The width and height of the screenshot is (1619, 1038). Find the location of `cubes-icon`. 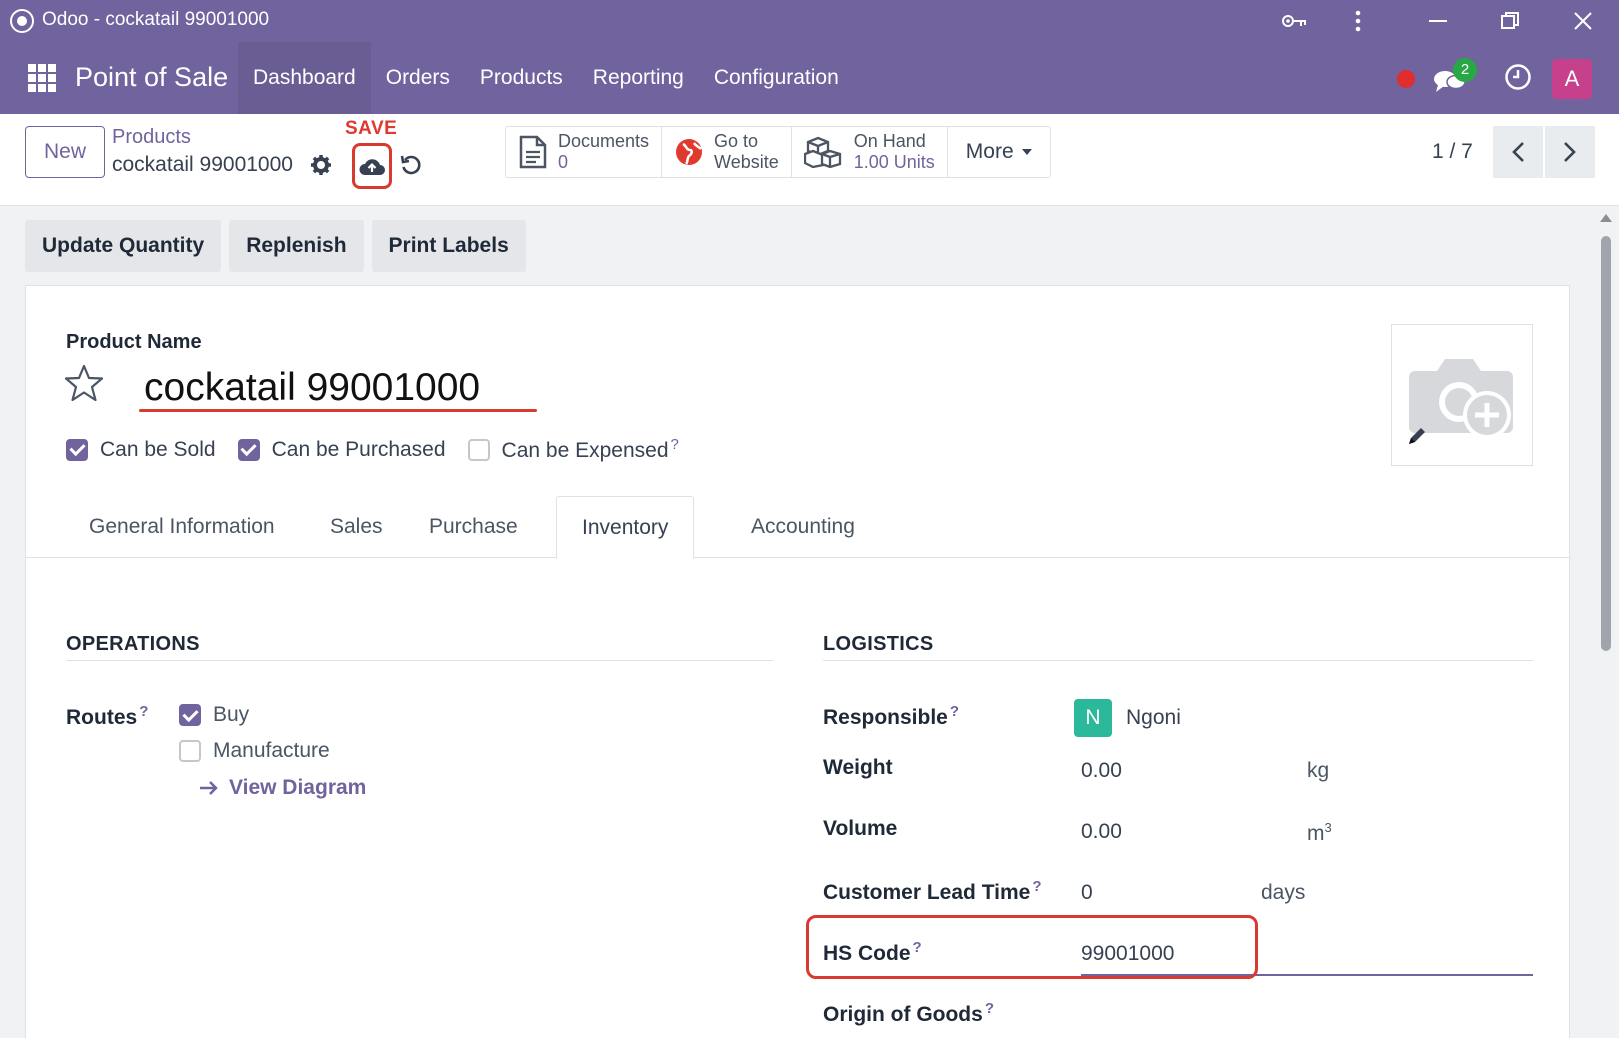

cubes-icon is located at coordinates (823, 152).